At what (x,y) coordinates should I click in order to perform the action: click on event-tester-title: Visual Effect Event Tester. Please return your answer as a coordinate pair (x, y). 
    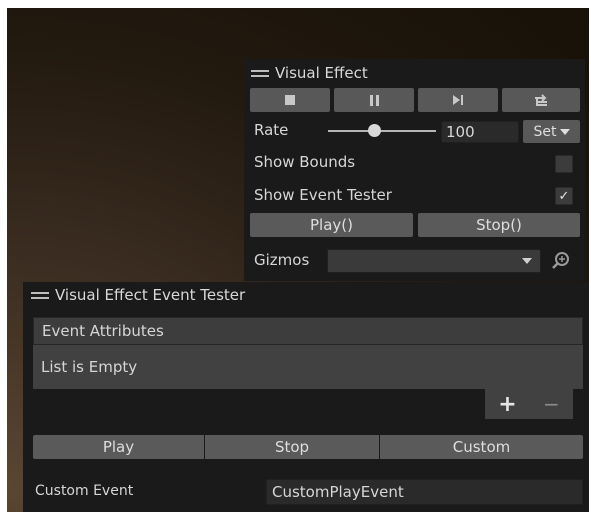
    Looking at the image, I should click on (150, 295).